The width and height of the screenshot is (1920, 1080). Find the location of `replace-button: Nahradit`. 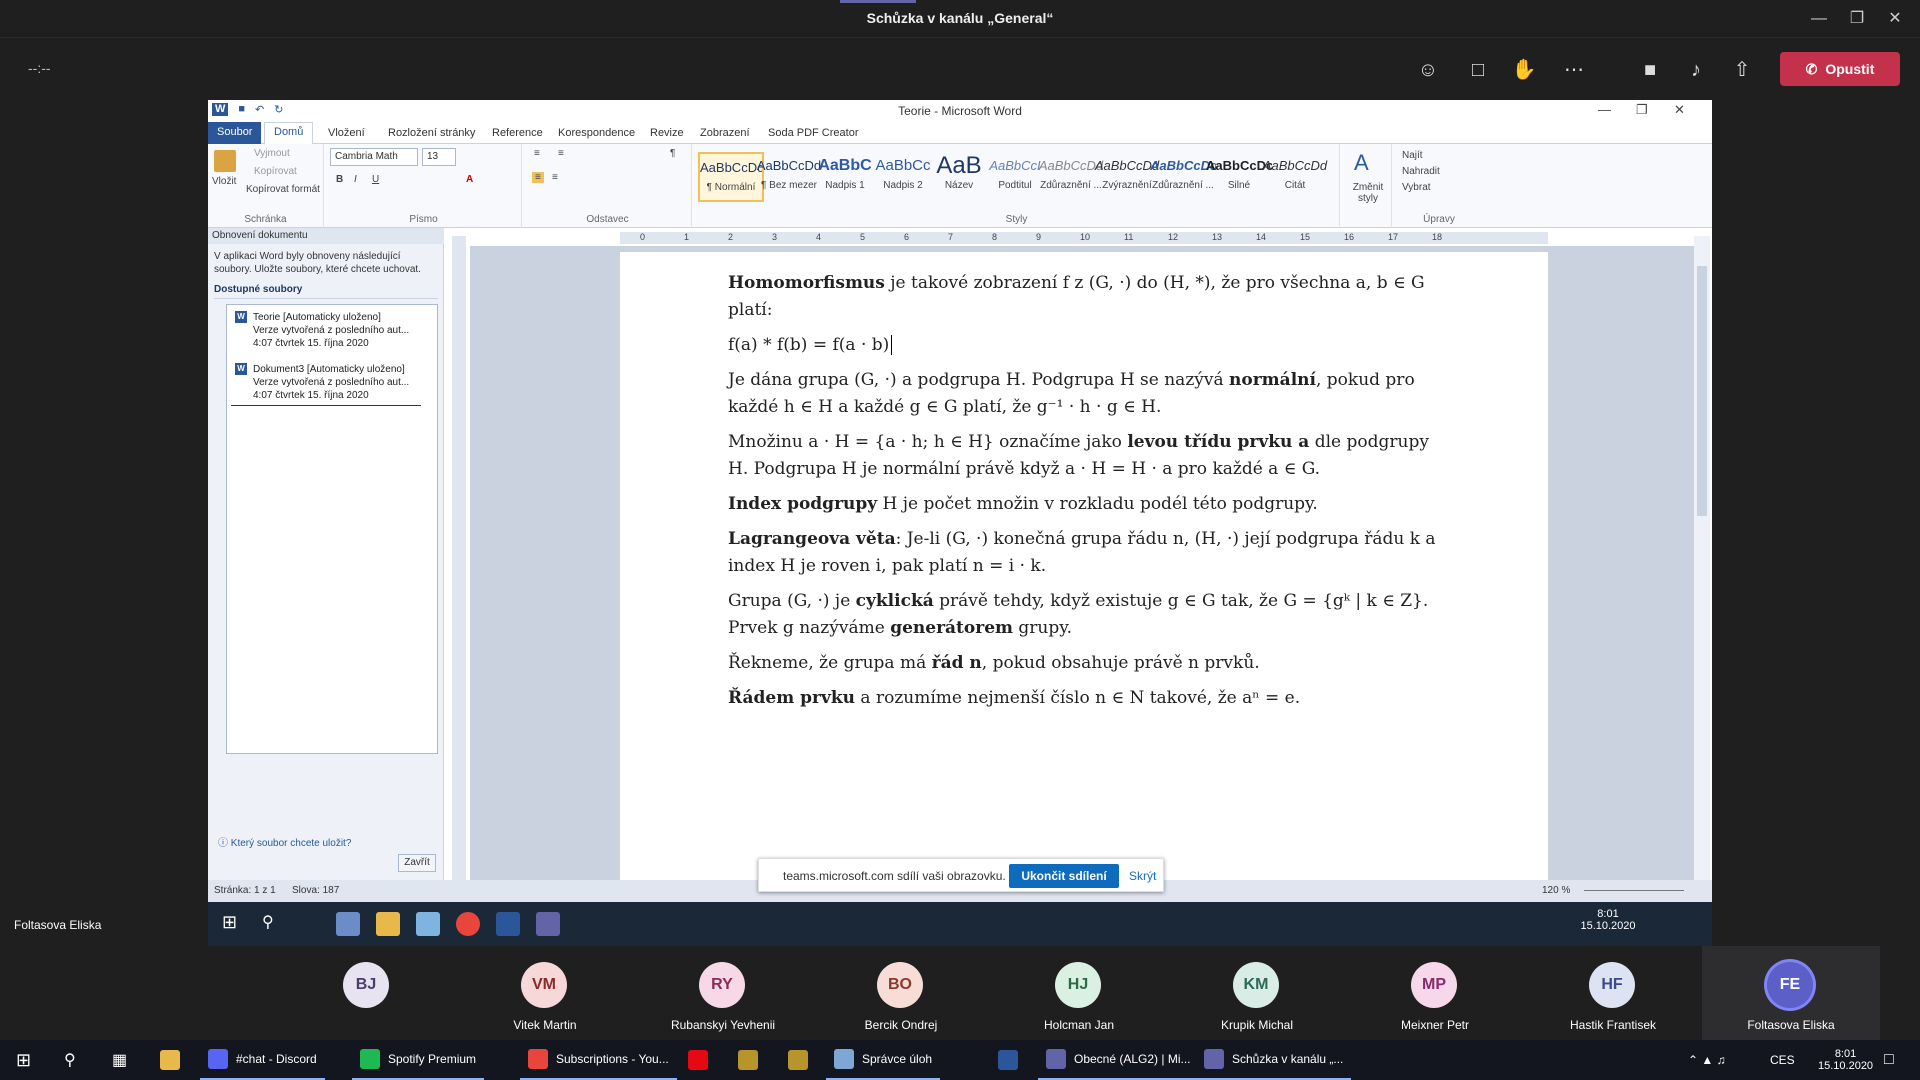

replace-button: Nahradit is located at coordinates (1421, 171).